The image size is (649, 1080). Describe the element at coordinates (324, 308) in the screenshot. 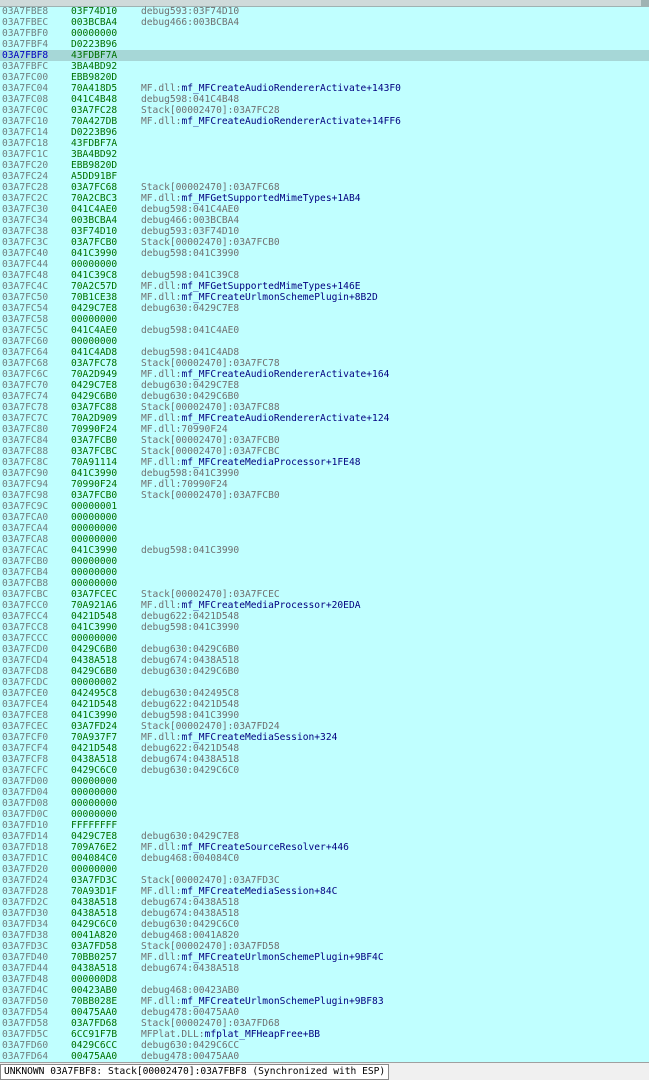

I see `stack-row: 03A7FC54 0429C7E8 debug630:0429C7E8` at that location.